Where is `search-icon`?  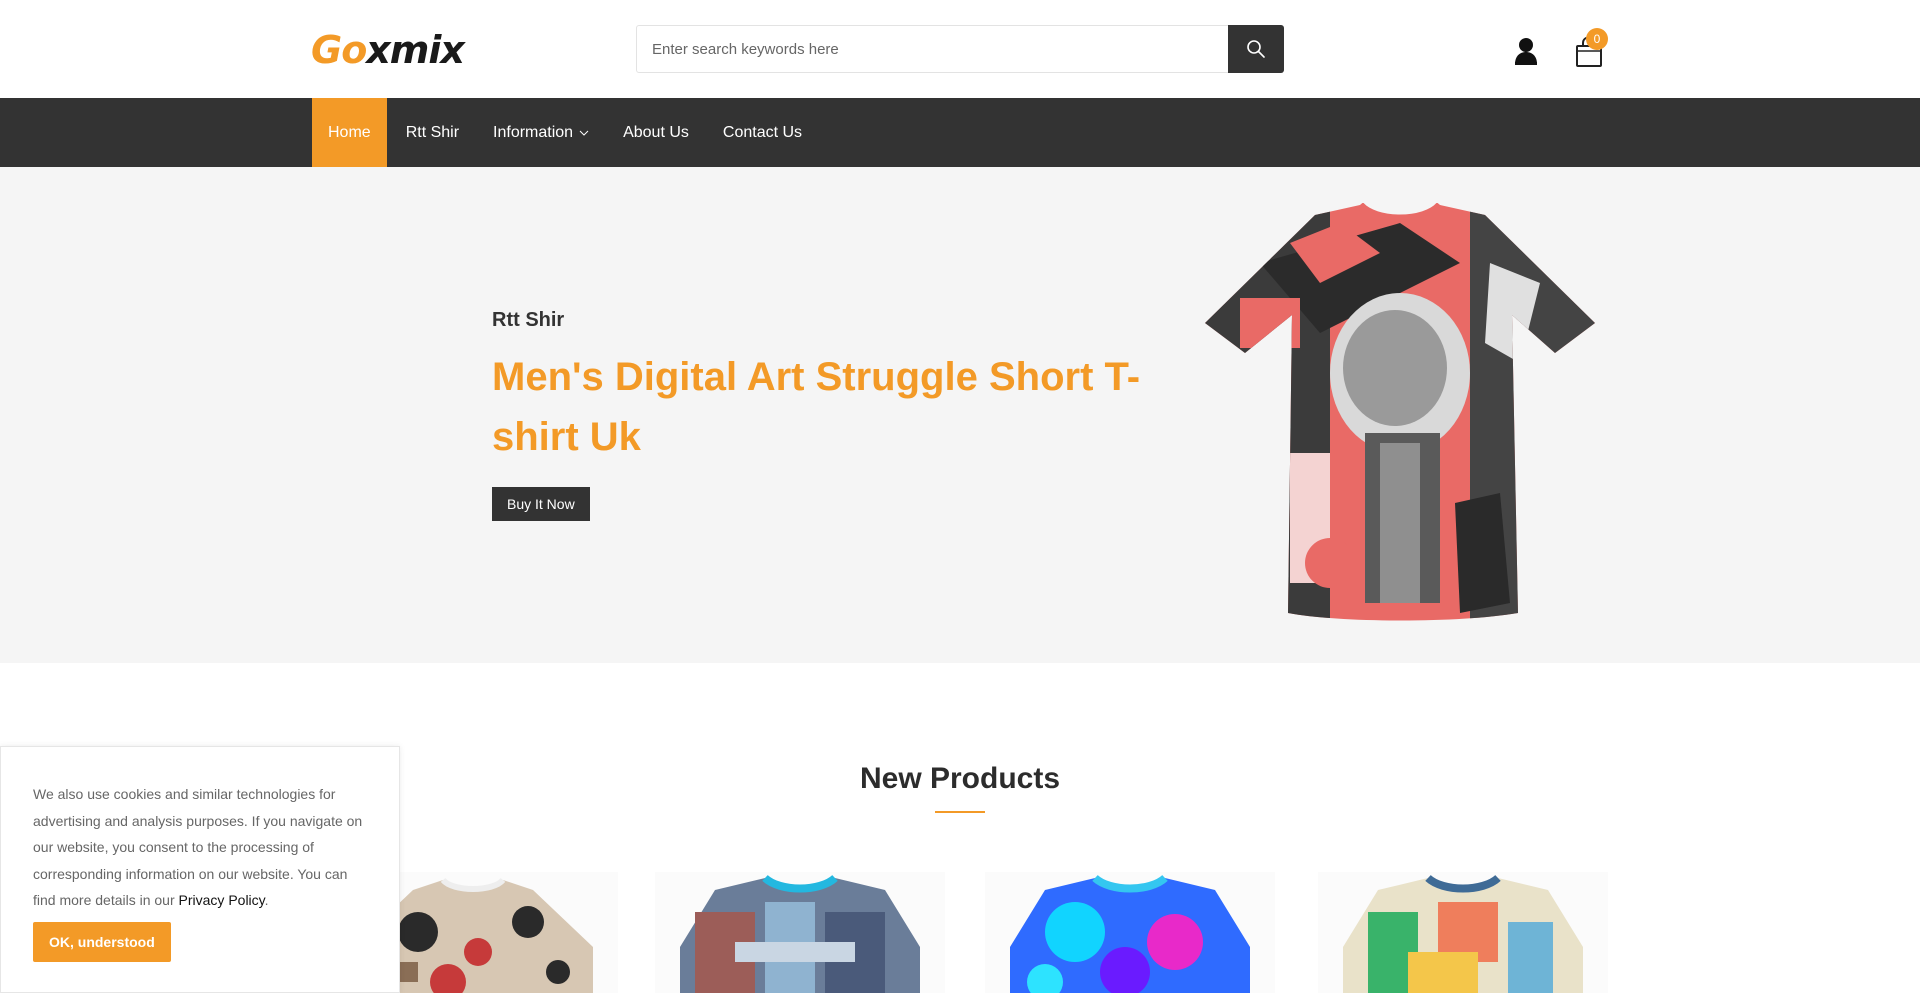
search-icon is located at coordinates (1256, 49).